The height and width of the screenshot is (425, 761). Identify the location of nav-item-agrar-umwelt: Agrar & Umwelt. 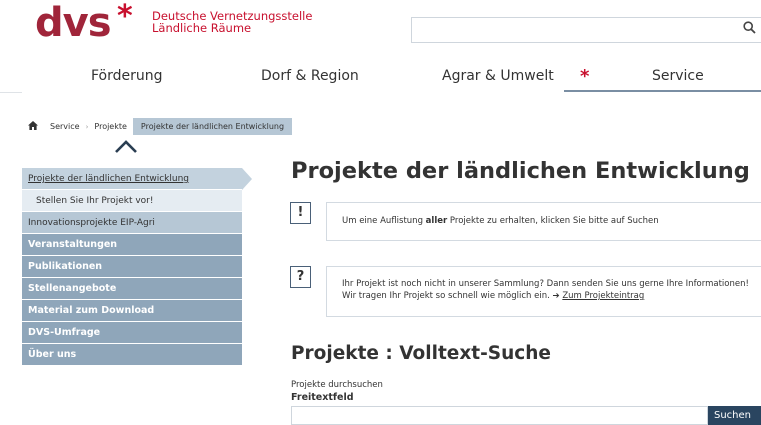
(498, 76).